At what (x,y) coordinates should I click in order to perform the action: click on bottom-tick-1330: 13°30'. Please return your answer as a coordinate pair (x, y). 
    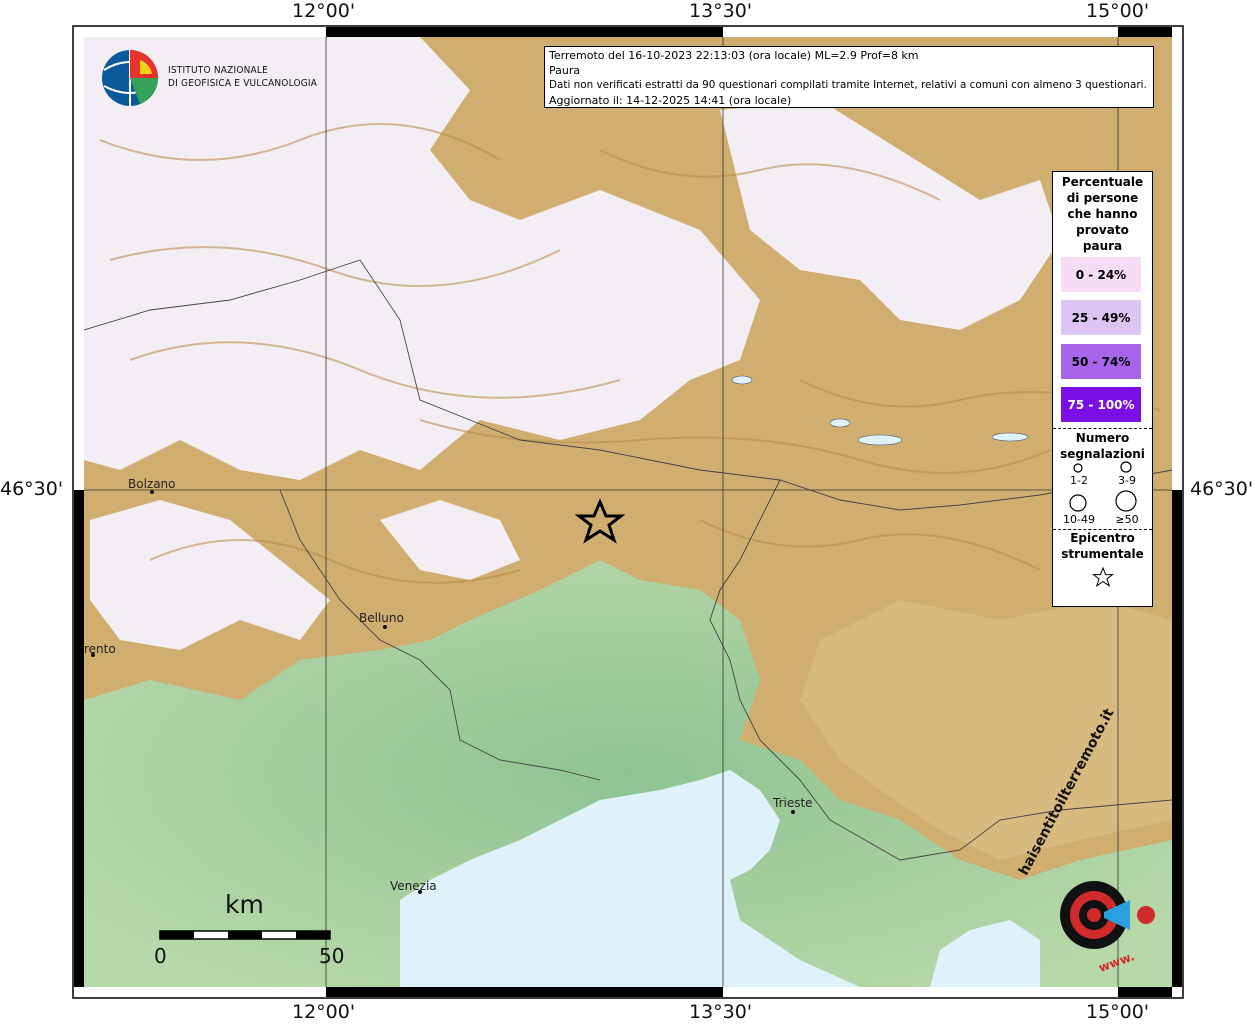
    Looking at the image, I should click on (721, 1012).